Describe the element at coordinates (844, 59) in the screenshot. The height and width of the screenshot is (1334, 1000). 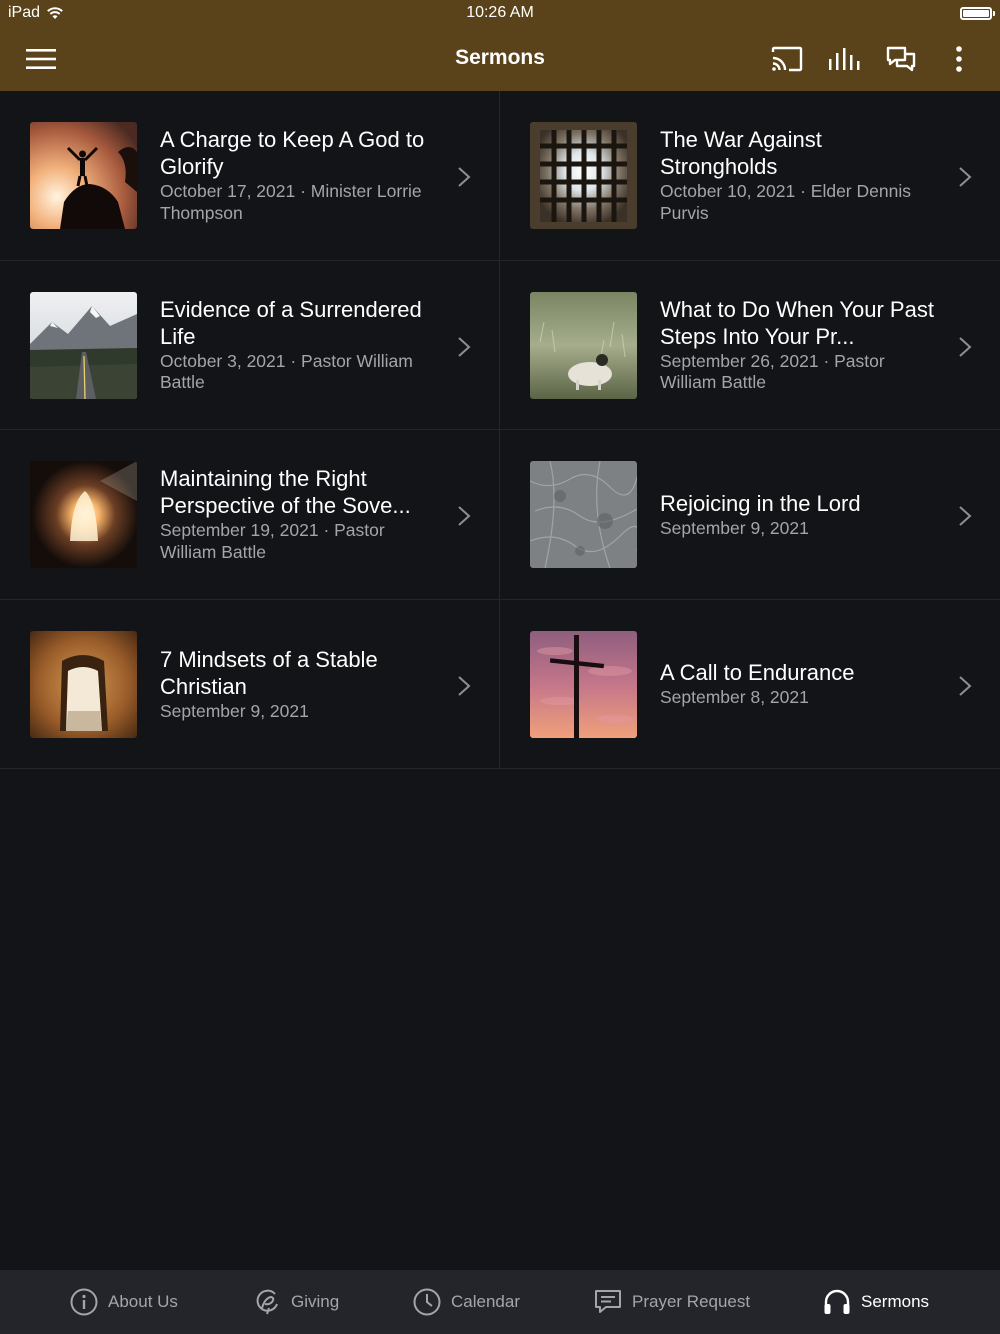
I see `equalizer-icon` at that location.